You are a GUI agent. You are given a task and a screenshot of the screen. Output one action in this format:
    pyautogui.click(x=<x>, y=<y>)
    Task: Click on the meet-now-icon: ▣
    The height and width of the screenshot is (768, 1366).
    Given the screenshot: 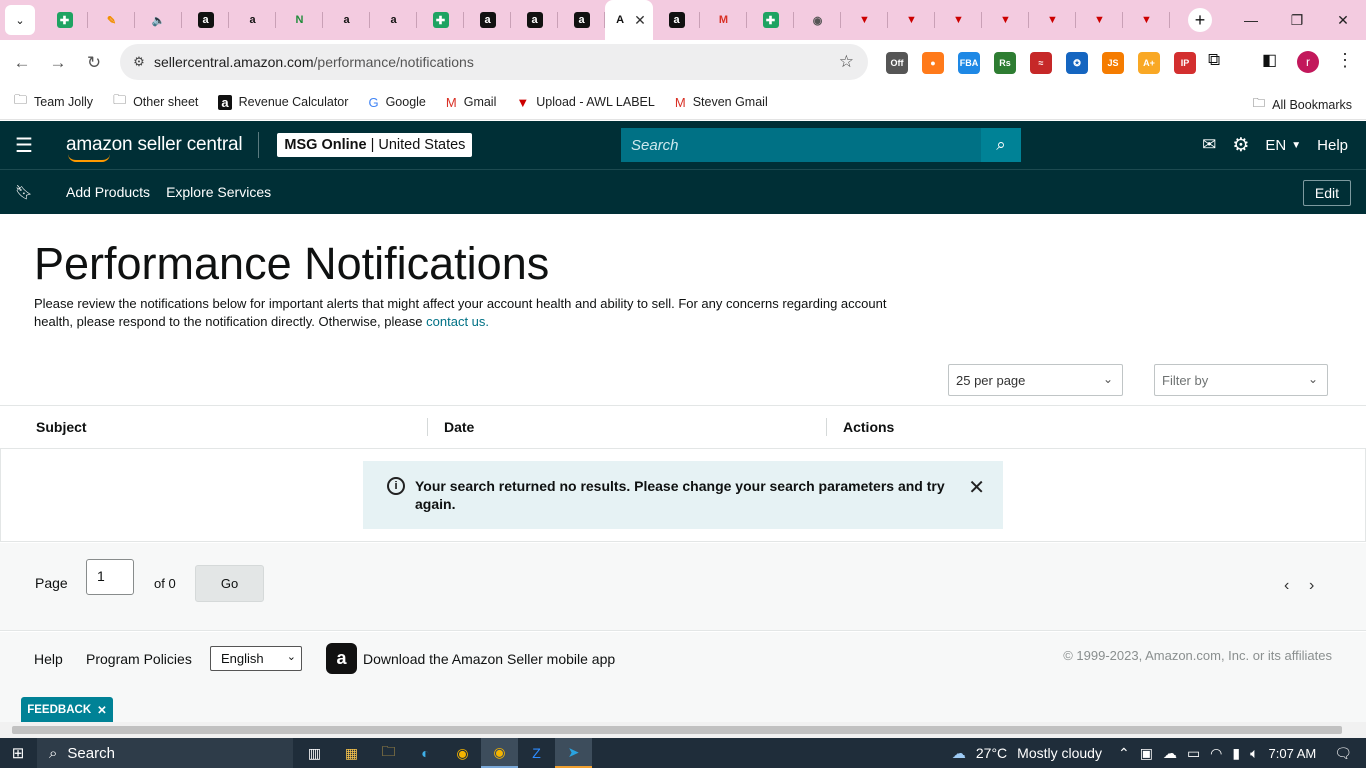 What is the action you would take?
    pyautogui.click(x=1146, y=753)
    